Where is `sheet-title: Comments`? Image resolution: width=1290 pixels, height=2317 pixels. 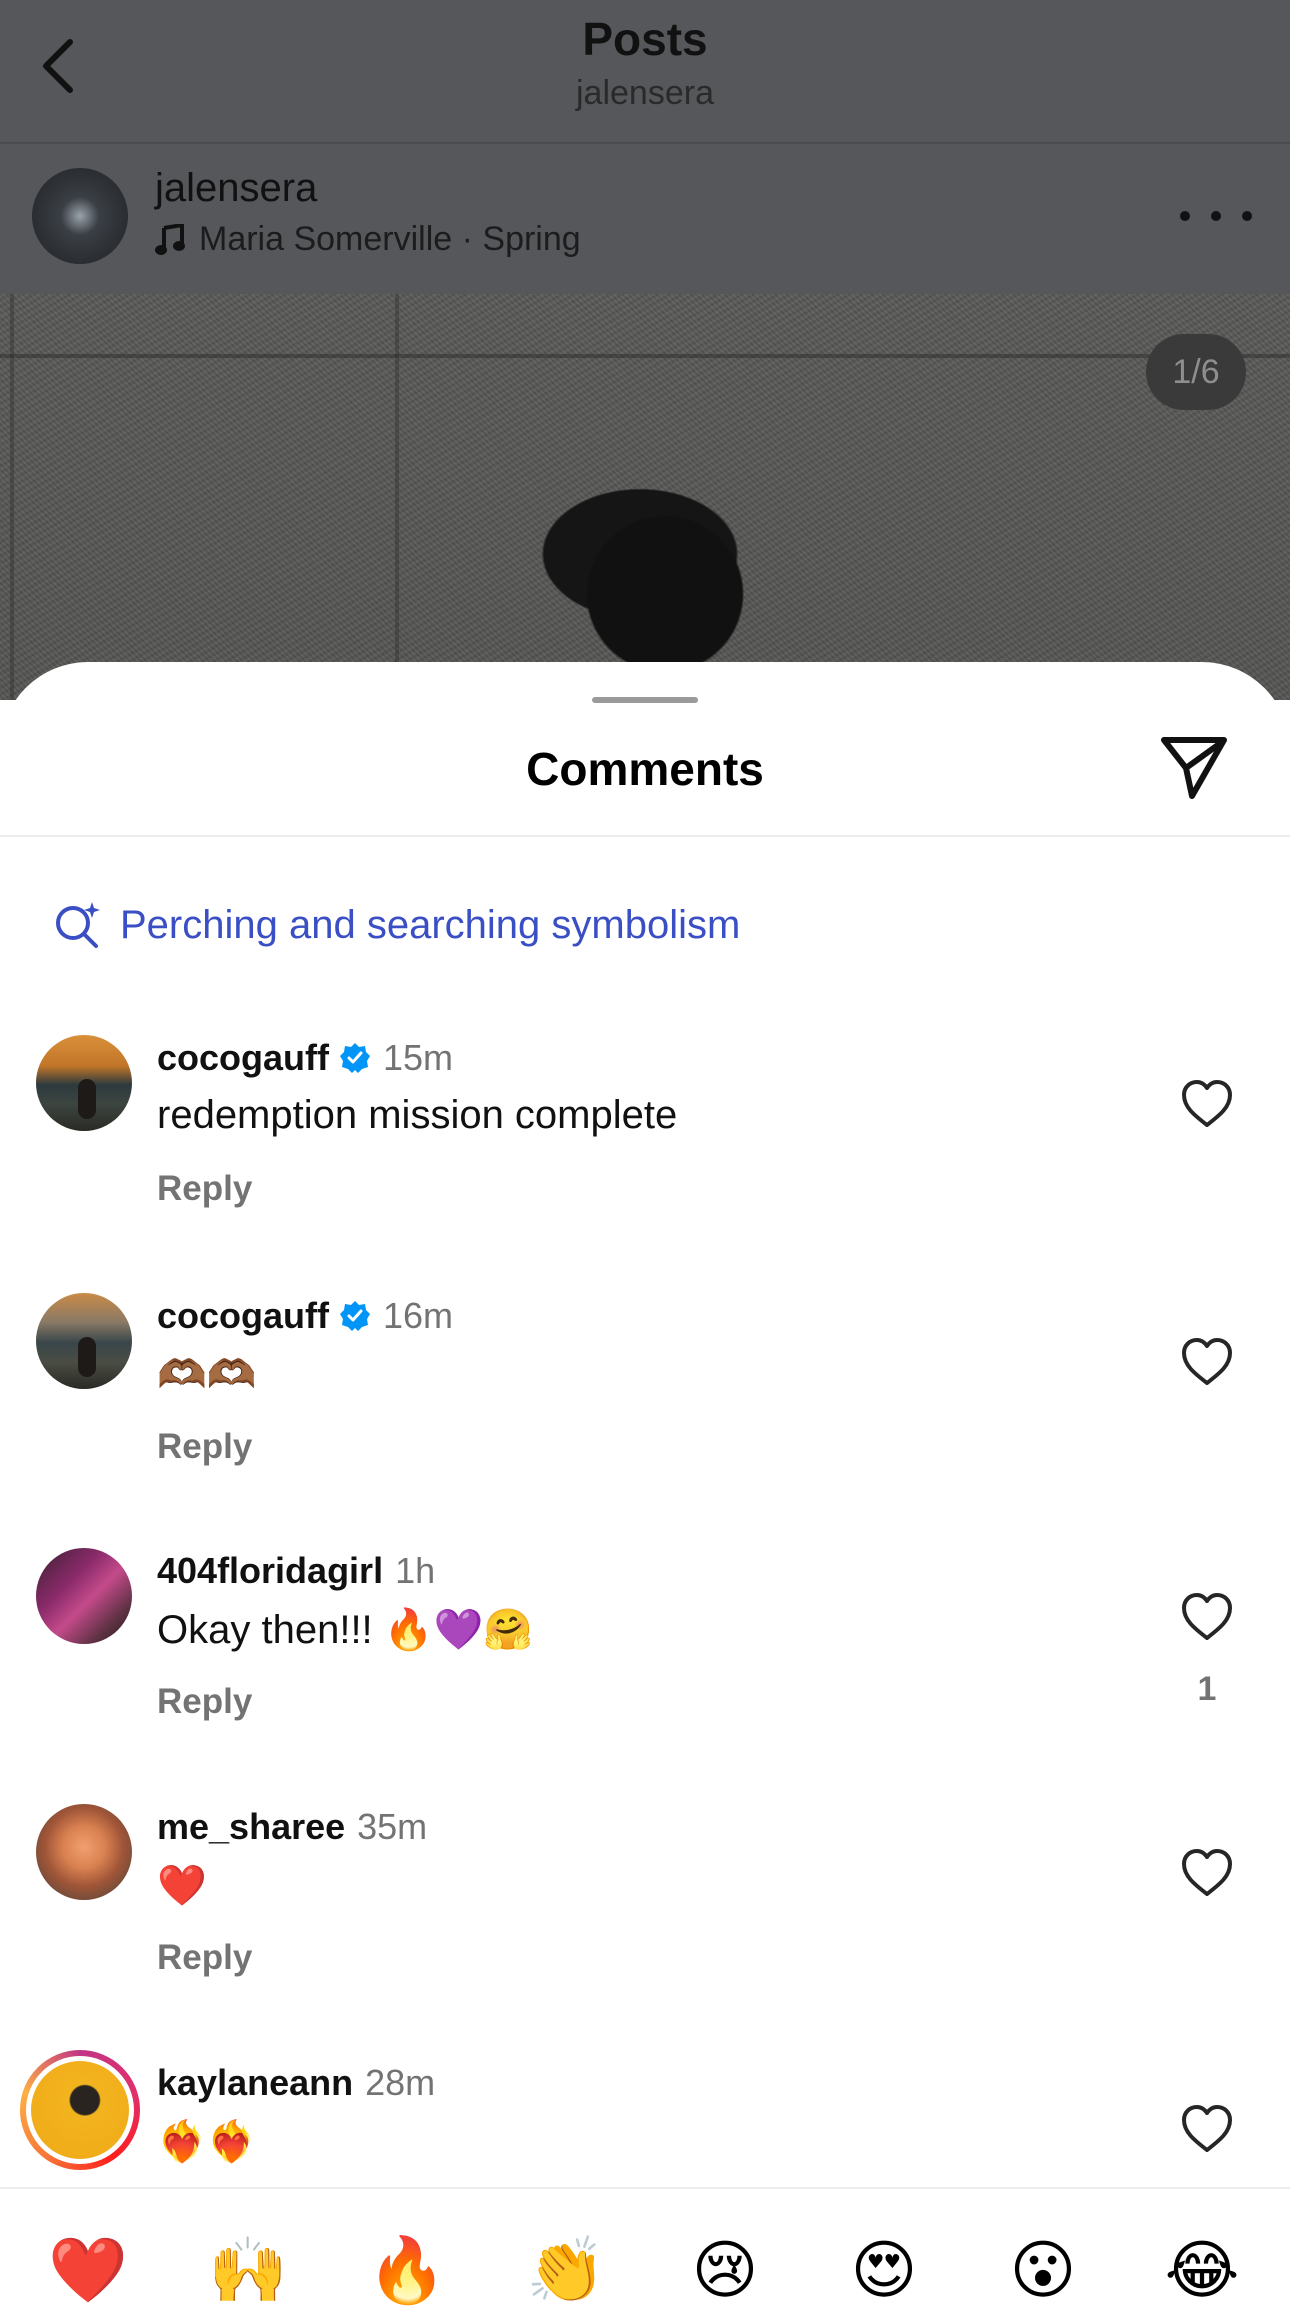 sheet-title: Comments is located at coordinates (645, 769).